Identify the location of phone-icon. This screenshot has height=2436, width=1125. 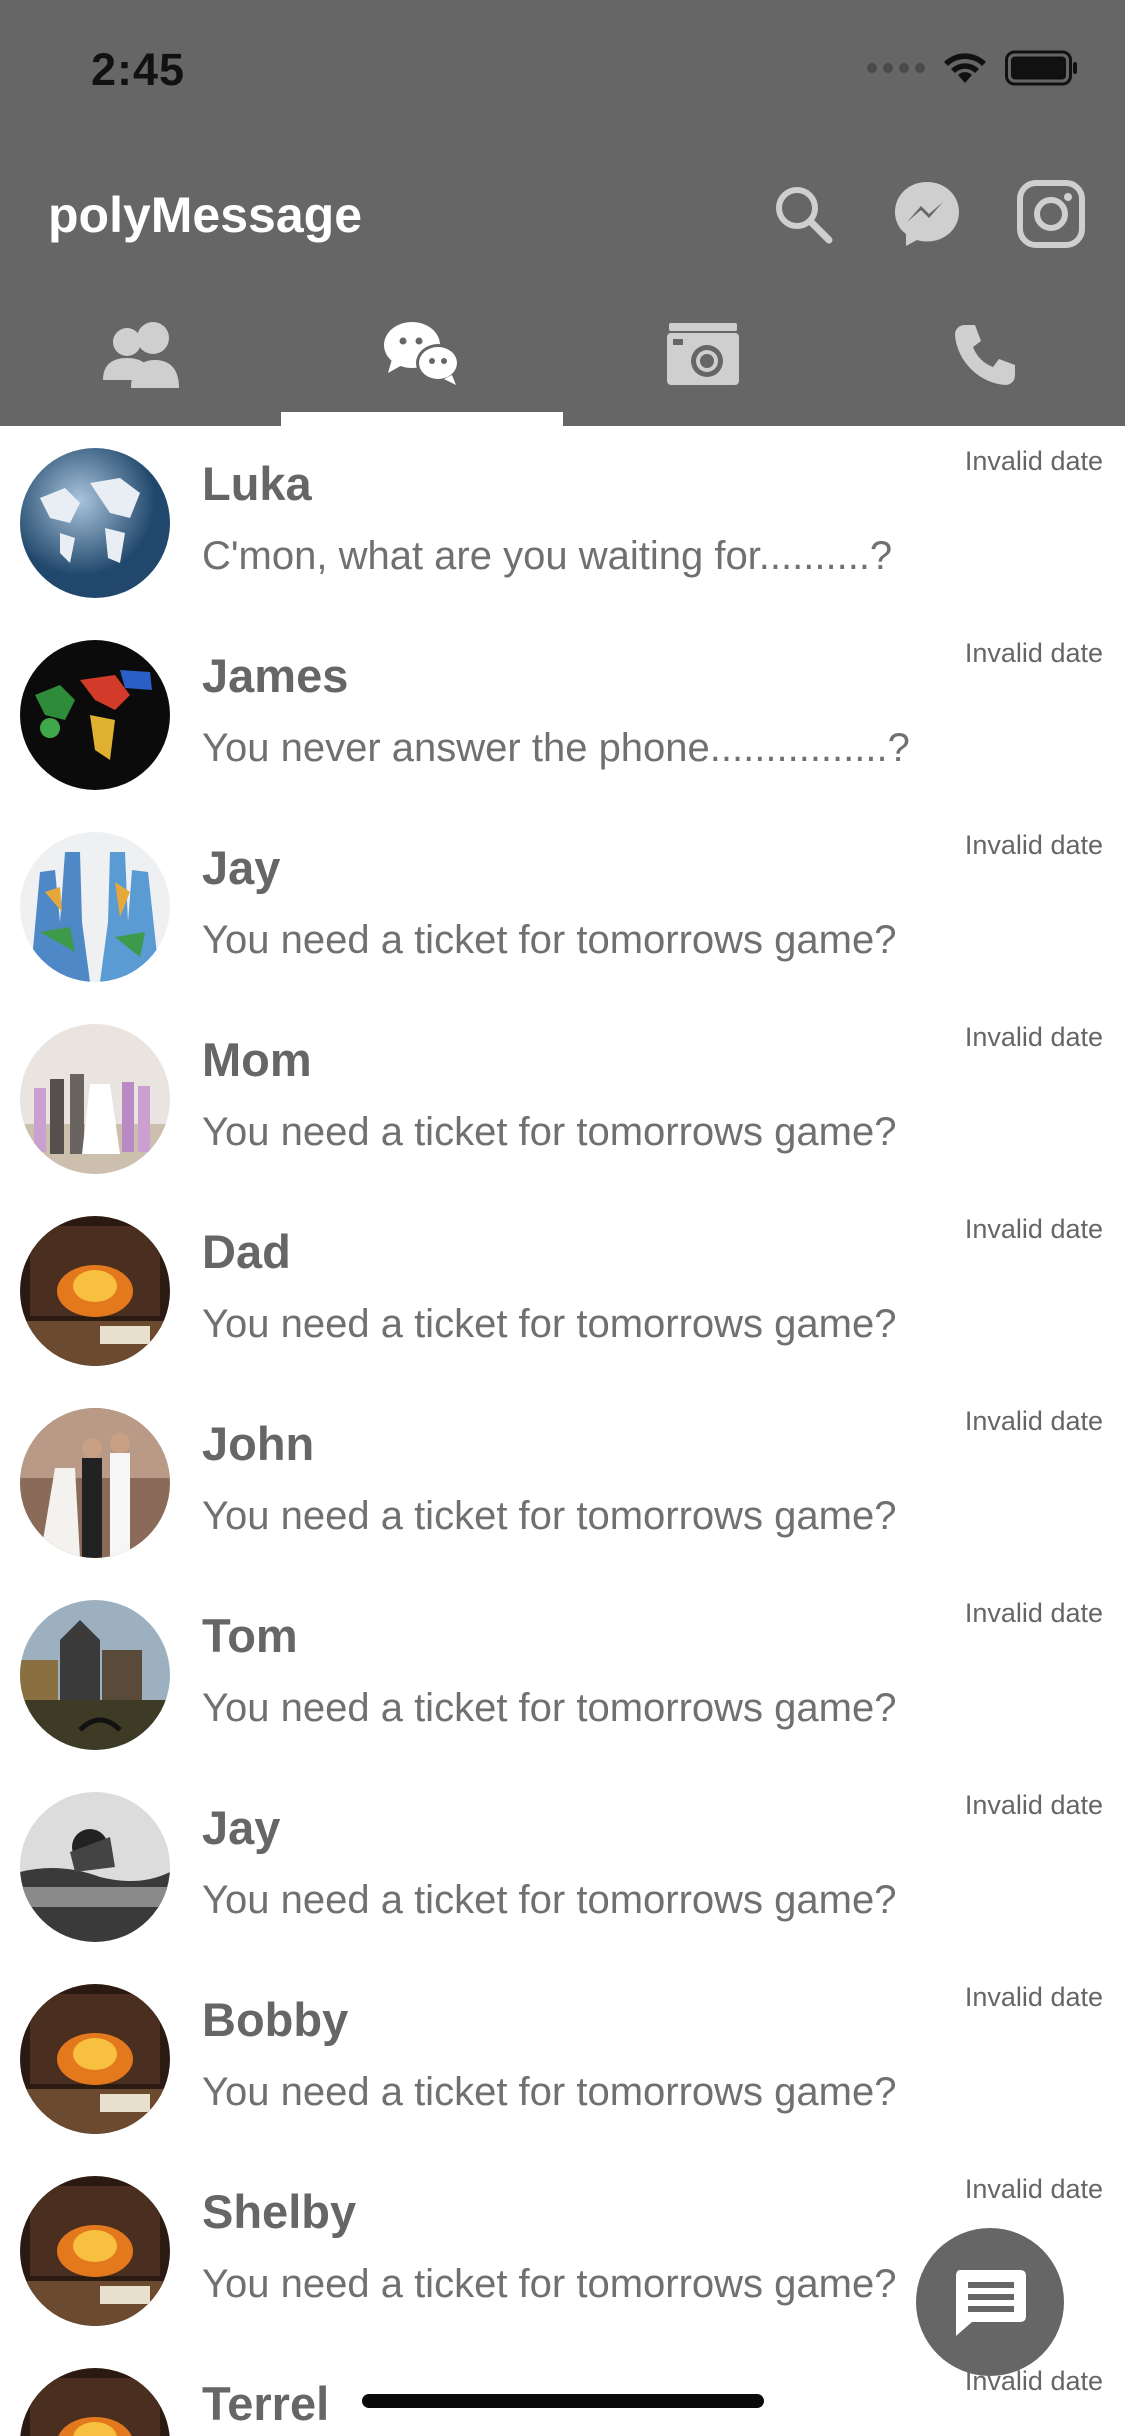
(985, 355).